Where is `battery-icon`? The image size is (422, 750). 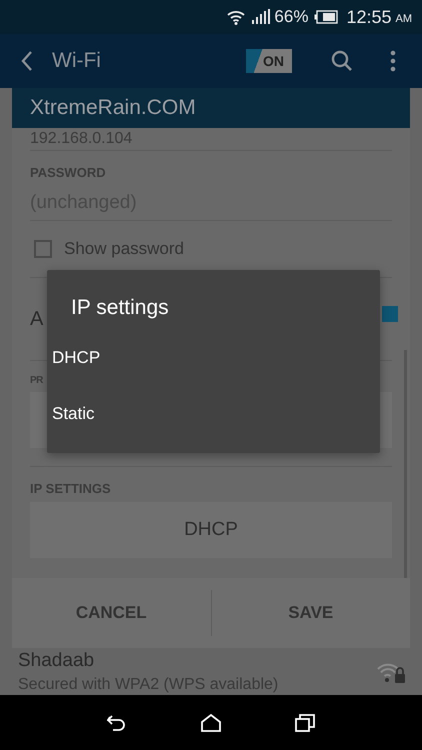 battery-icon is located at coordinates (326, 17).